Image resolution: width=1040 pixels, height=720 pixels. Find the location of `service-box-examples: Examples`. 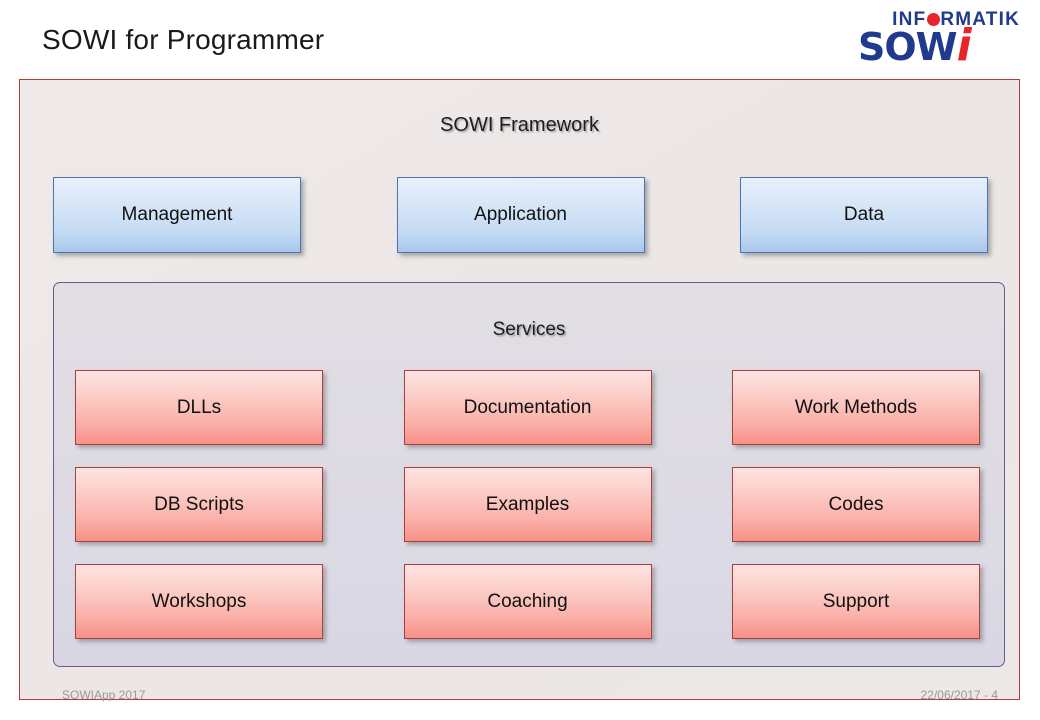

service-box-examples: Examples is located at coordinates (527, 504).